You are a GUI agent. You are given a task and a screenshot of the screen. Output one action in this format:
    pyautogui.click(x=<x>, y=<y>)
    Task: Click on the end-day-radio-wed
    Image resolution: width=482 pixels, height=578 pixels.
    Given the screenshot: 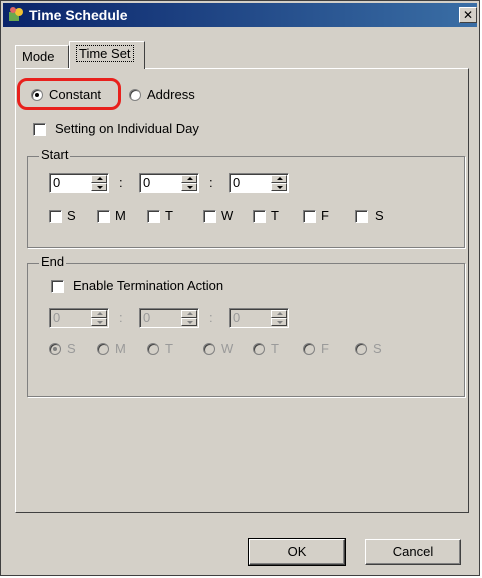 What is the action you would take?
    pyautogui.click(x=209, y=349)
    